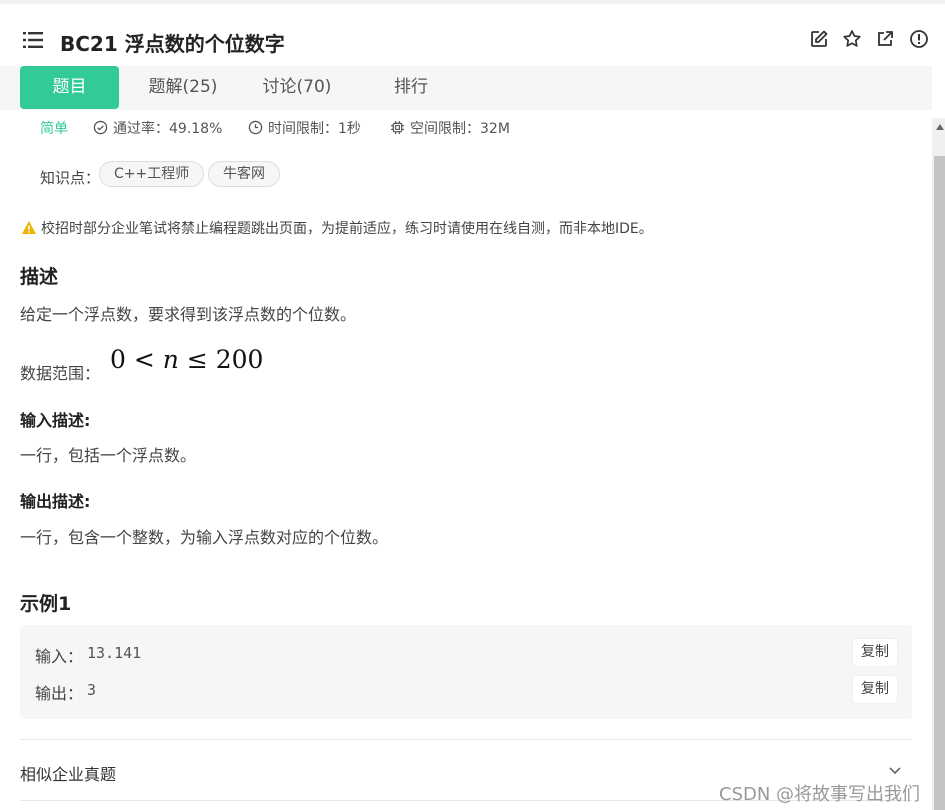 The image size is (945, 810). I want to click on tab-ranking: 排行, so click(411, 87).